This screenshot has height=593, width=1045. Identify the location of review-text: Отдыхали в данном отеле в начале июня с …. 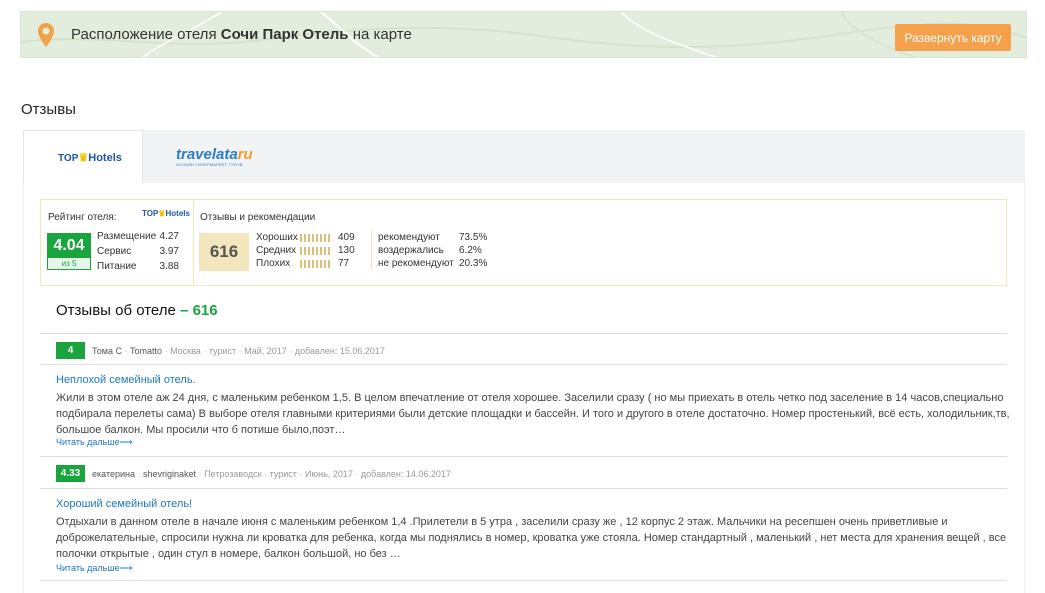
(531, 538).